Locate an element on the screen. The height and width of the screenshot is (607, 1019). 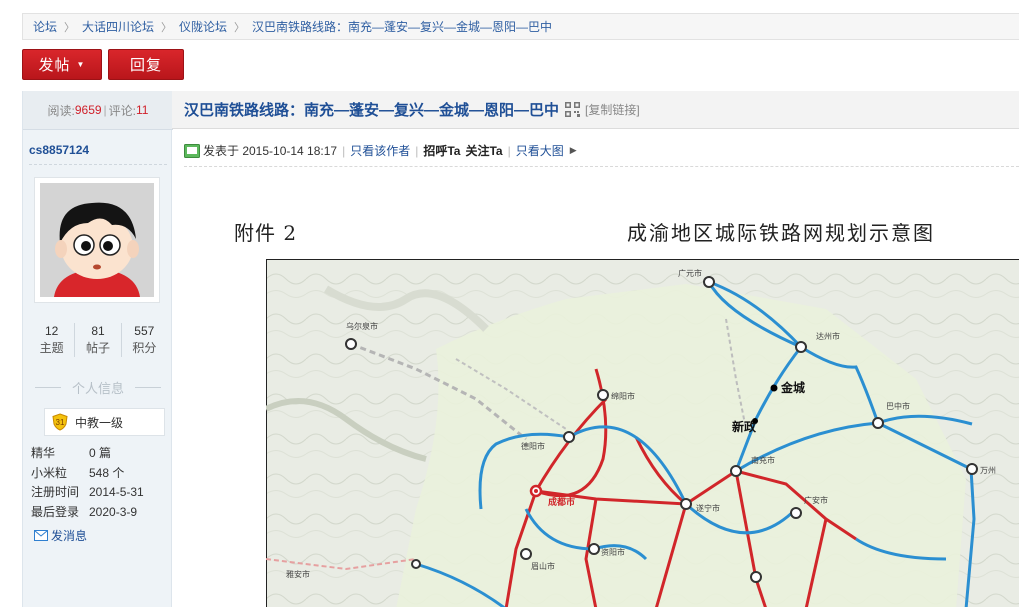
svg-text: 广安市 is located at coordinates (816, 500).